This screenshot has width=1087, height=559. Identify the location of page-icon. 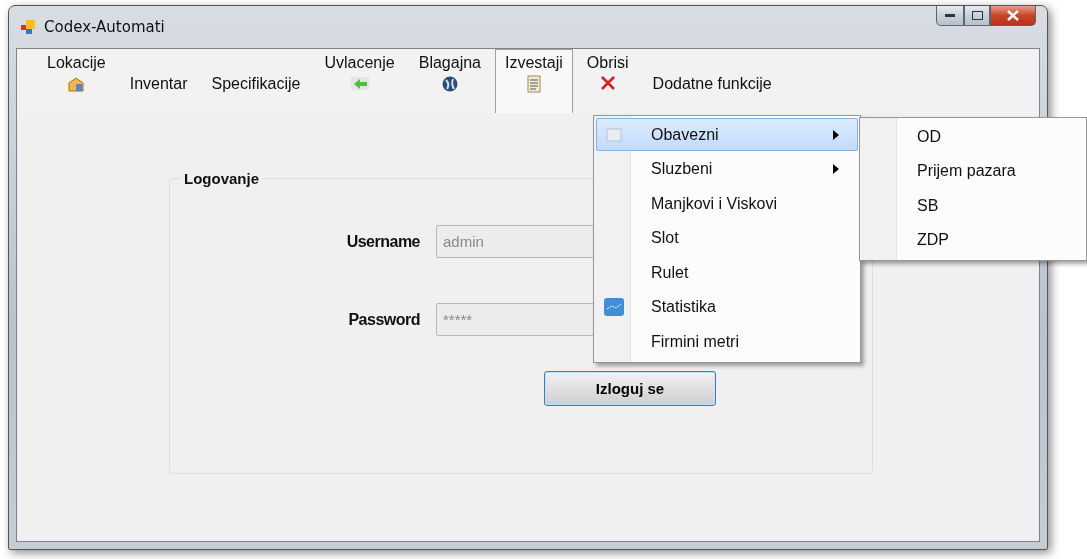
(614, 134).